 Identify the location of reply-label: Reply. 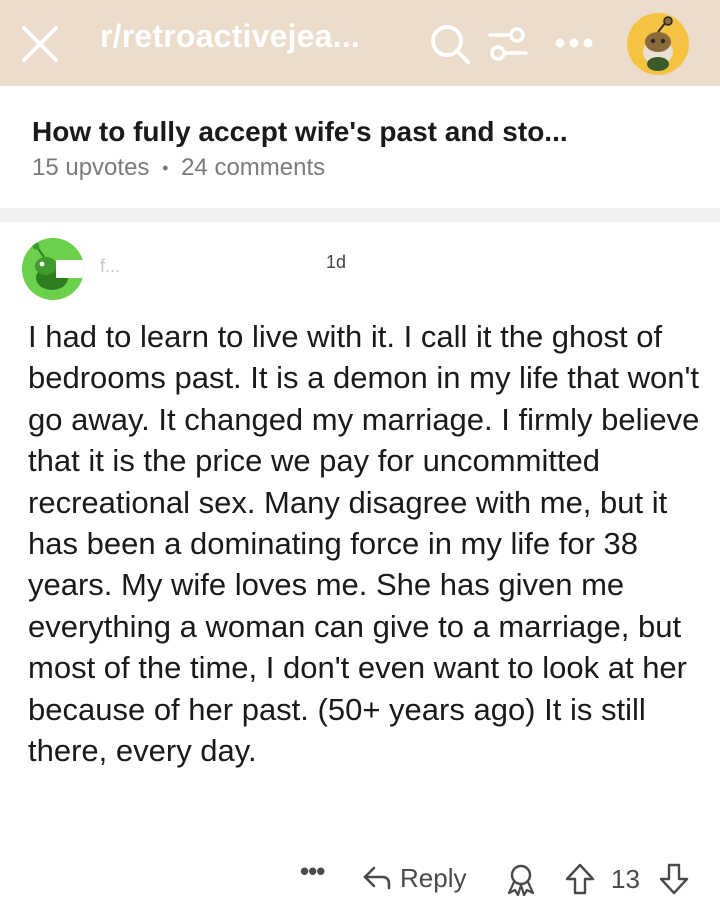
(433, 877).